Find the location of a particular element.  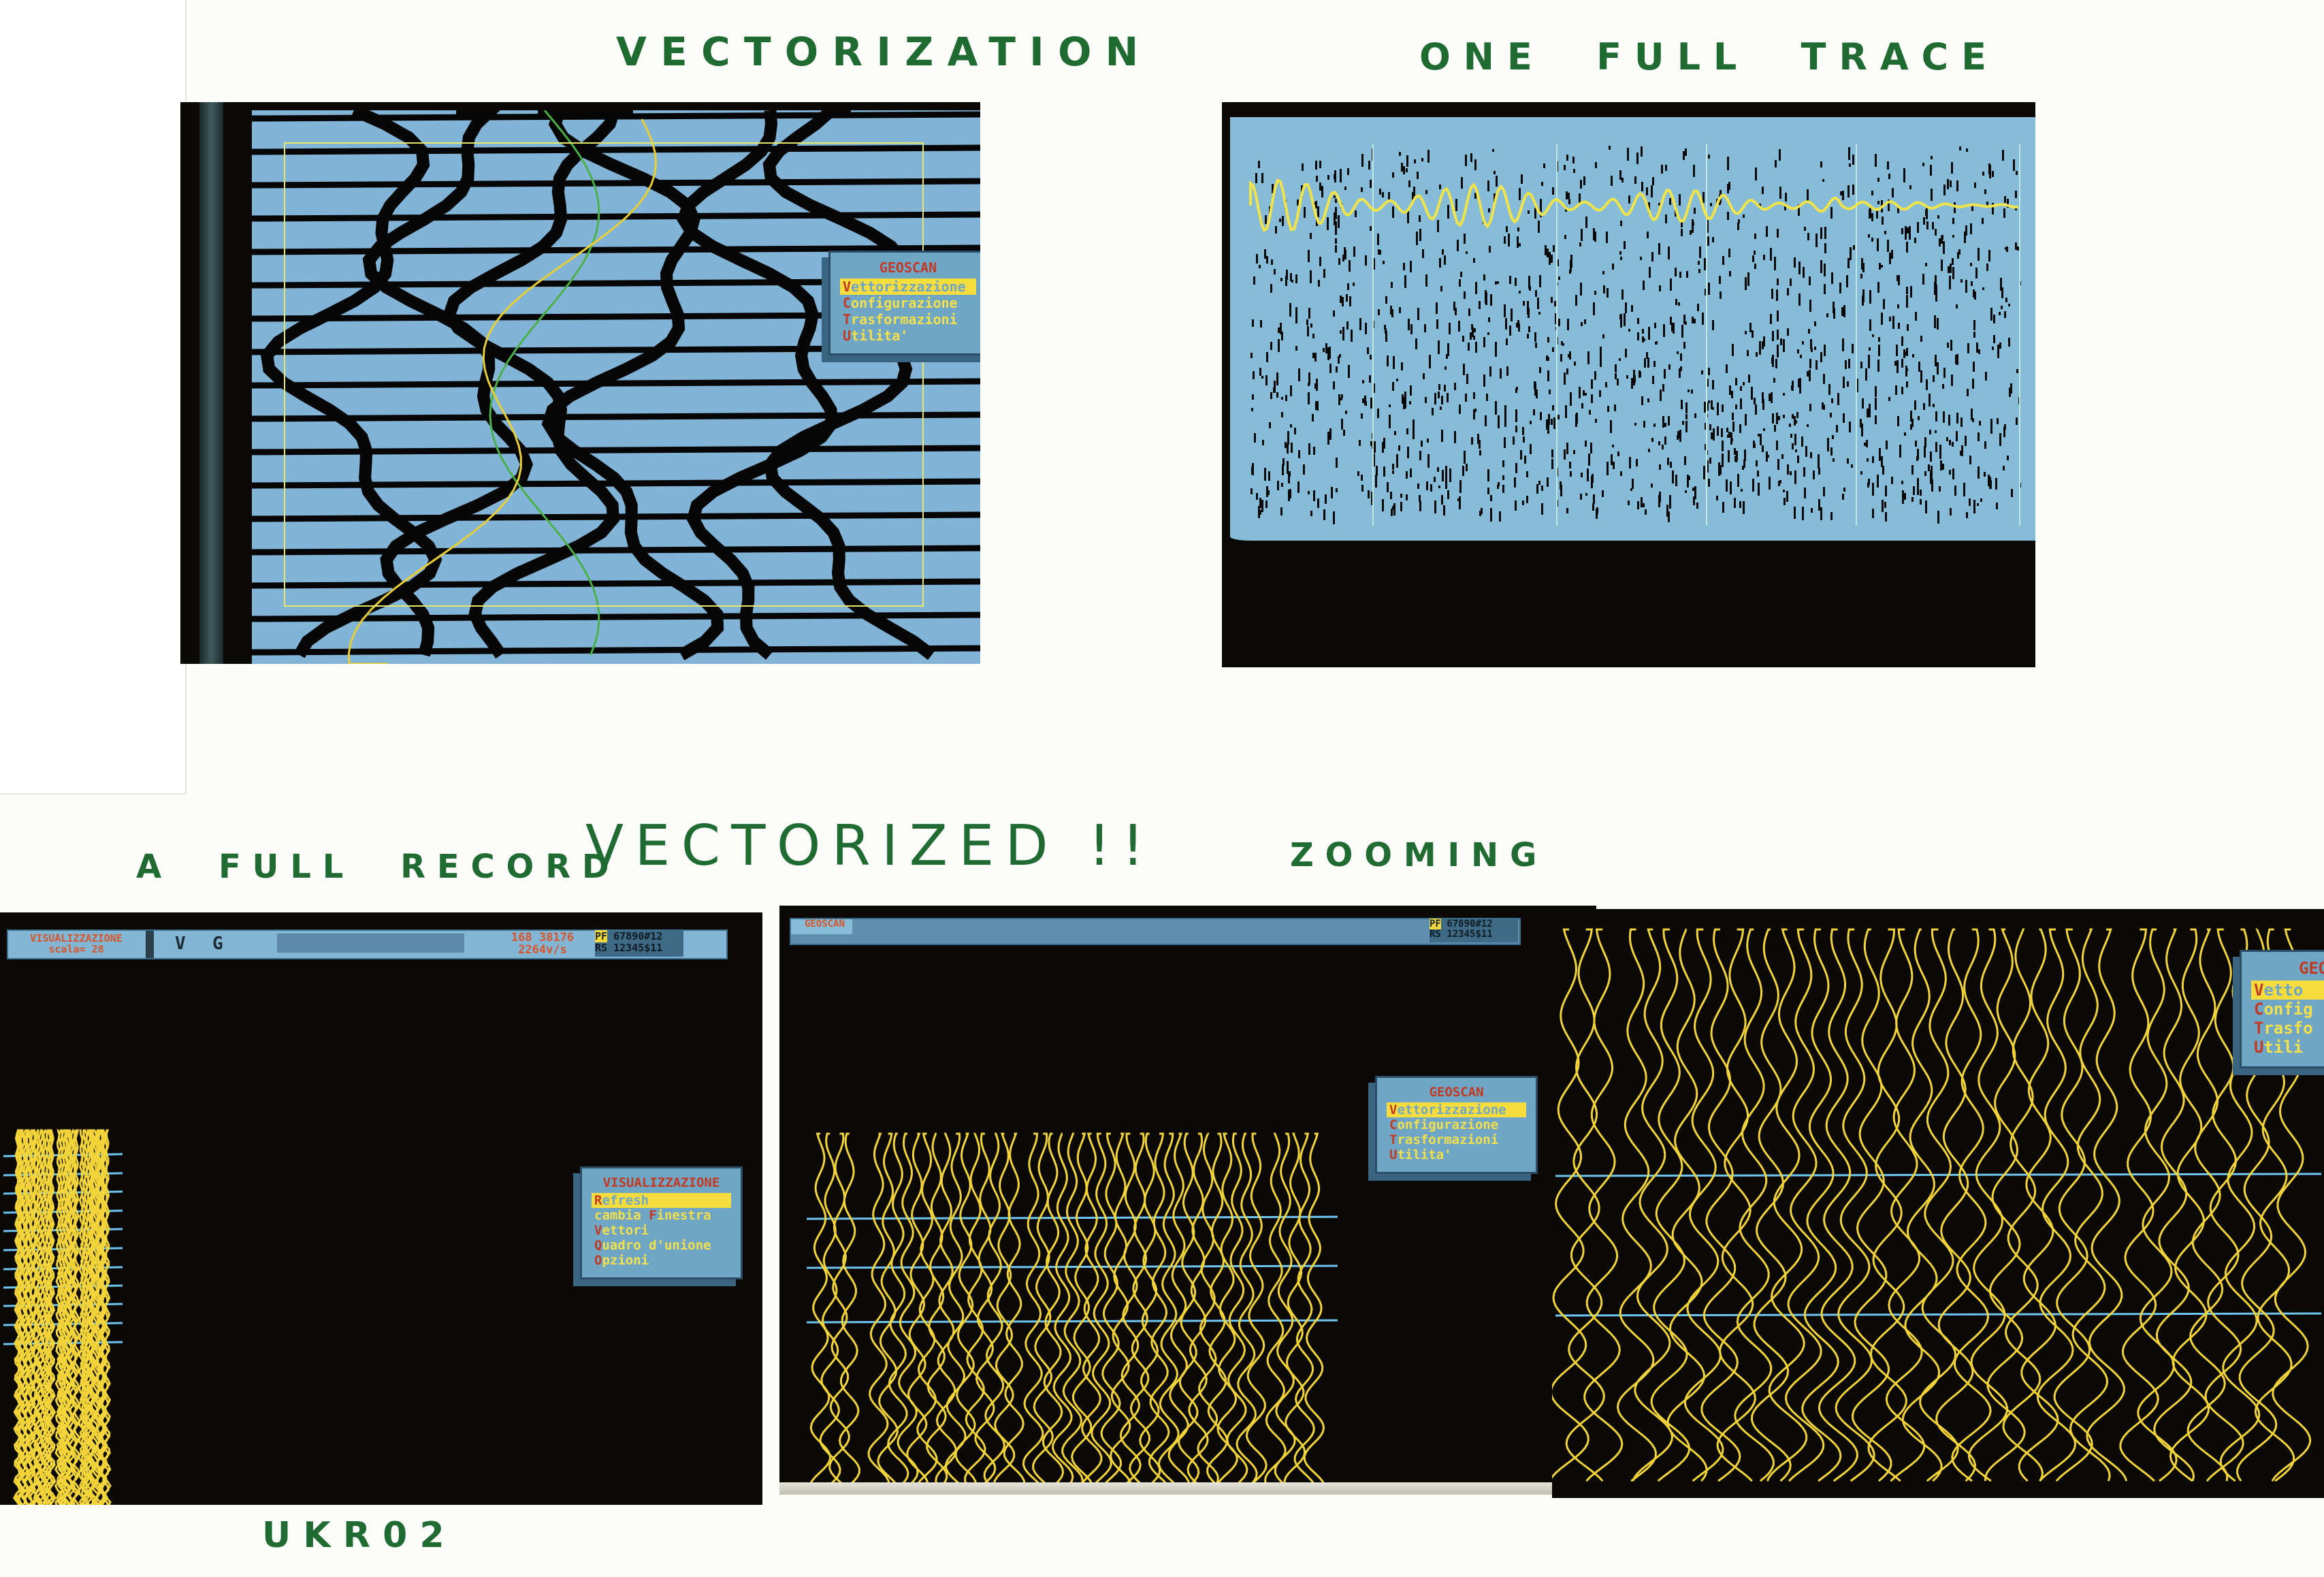

menu-item: Config is located at coordinates (2287, 1009).